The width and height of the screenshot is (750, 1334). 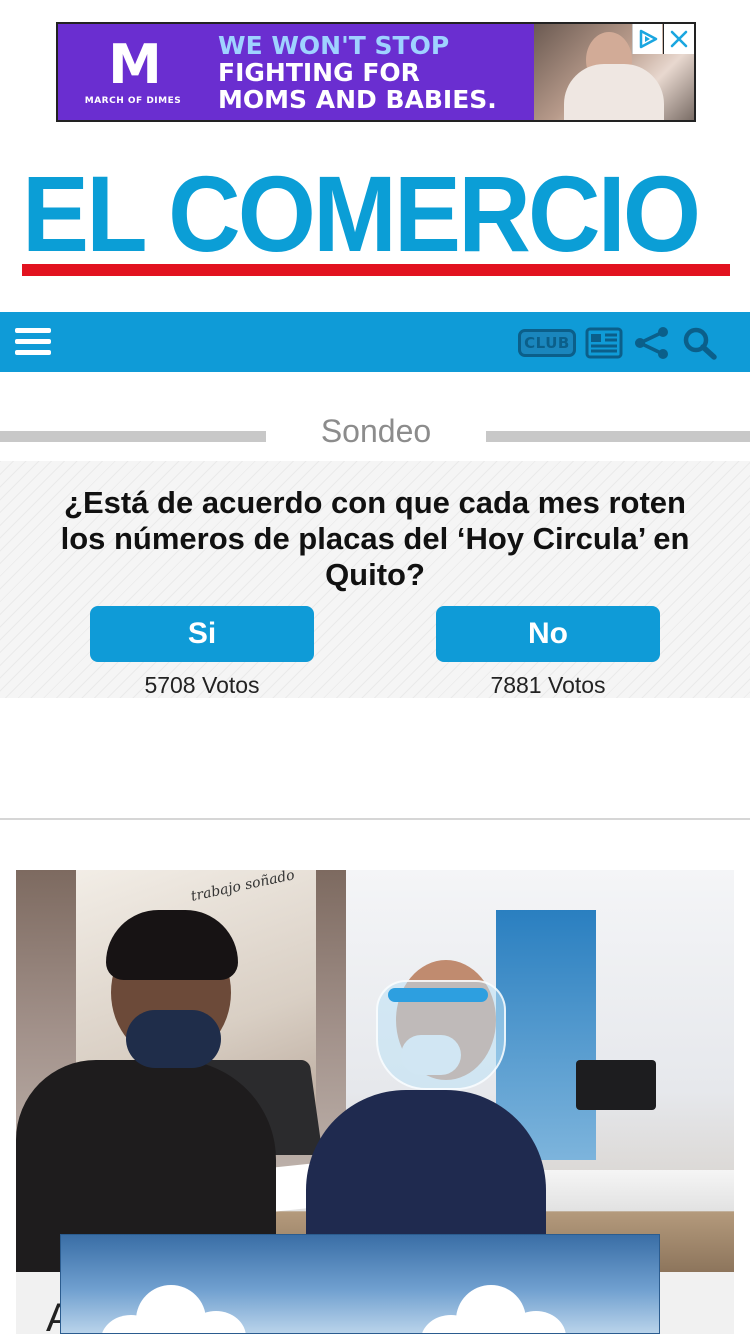 I want to click on poll-section-label: Sondeo, so click(x=376, y=431).